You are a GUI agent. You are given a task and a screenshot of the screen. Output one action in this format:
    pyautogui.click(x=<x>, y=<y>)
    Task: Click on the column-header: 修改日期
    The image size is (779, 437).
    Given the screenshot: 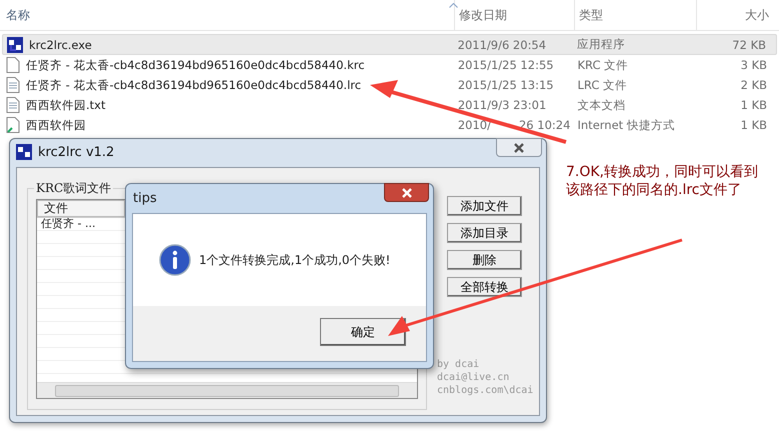 What is the action you would take?
    pyautogui.click(x=515, y=15)
    